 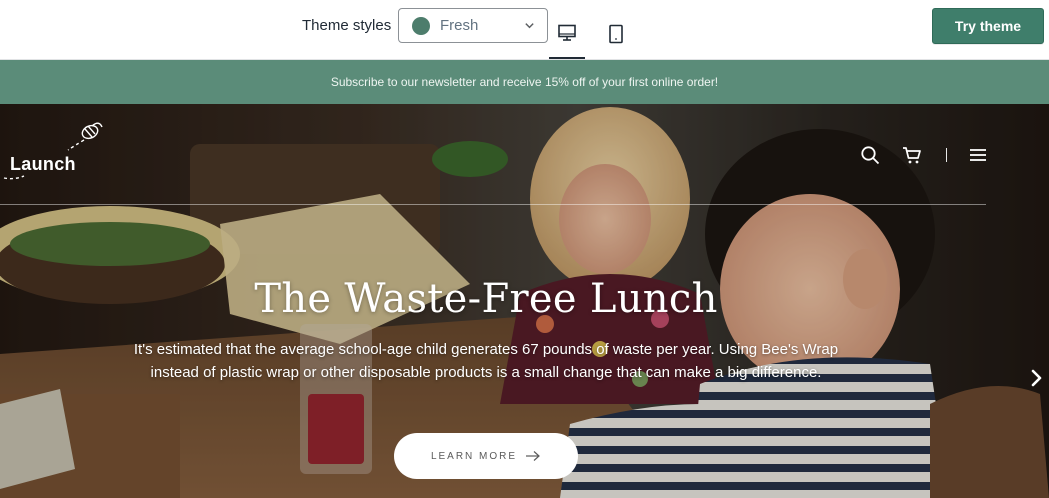 What do you see at coordinates (474, 456) in the screenshot?
I see `learn-more-label: LEARN MORE` at bounding box center [474, 456].